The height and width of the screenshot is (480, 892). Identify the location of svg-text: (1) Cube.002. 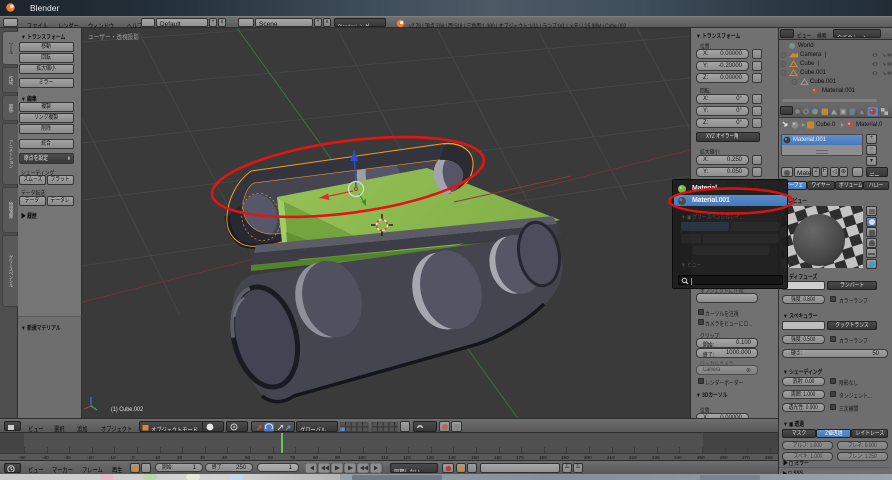
(127, 409).